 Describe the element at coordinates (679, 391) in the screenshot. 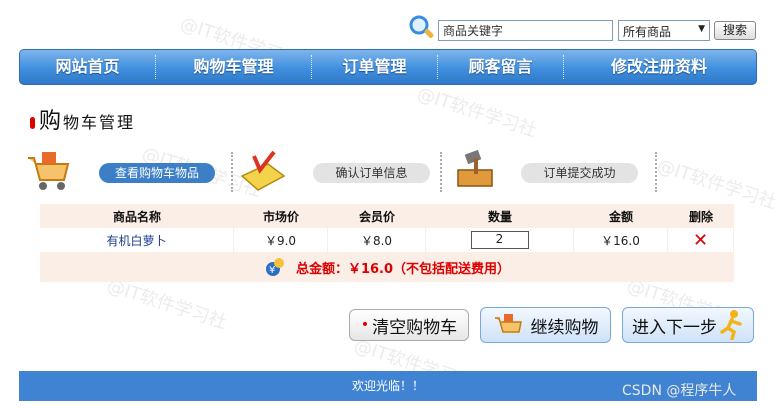

I see `csdn-credit: CSDN @程序牛人` at that location.